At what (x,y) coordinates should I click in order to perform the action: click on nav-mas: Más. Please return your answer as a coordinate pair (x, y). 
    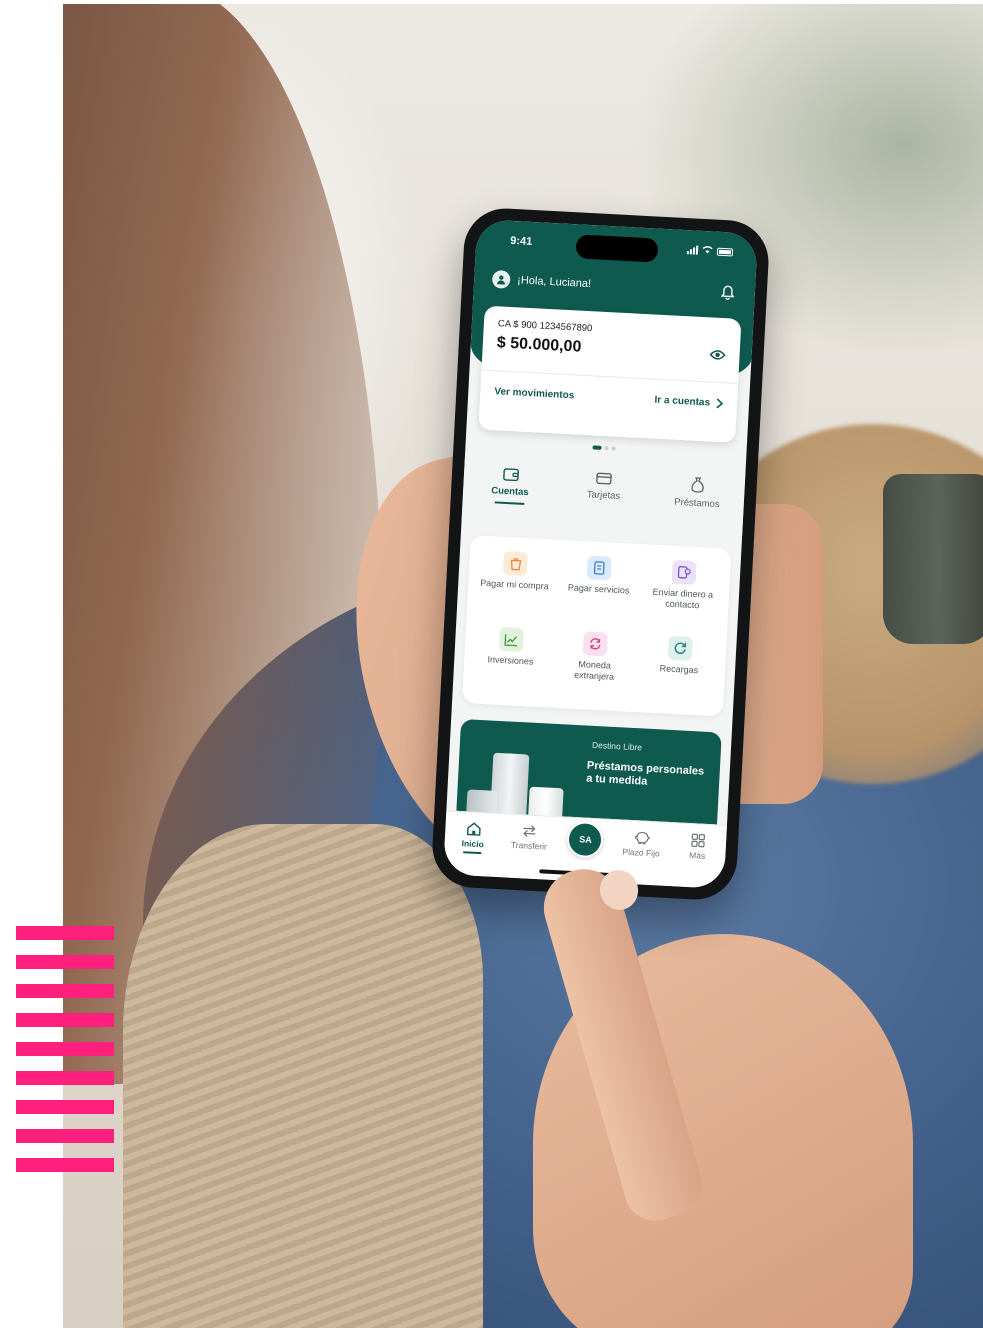
    Looking at the image, I should click on (697, 847).